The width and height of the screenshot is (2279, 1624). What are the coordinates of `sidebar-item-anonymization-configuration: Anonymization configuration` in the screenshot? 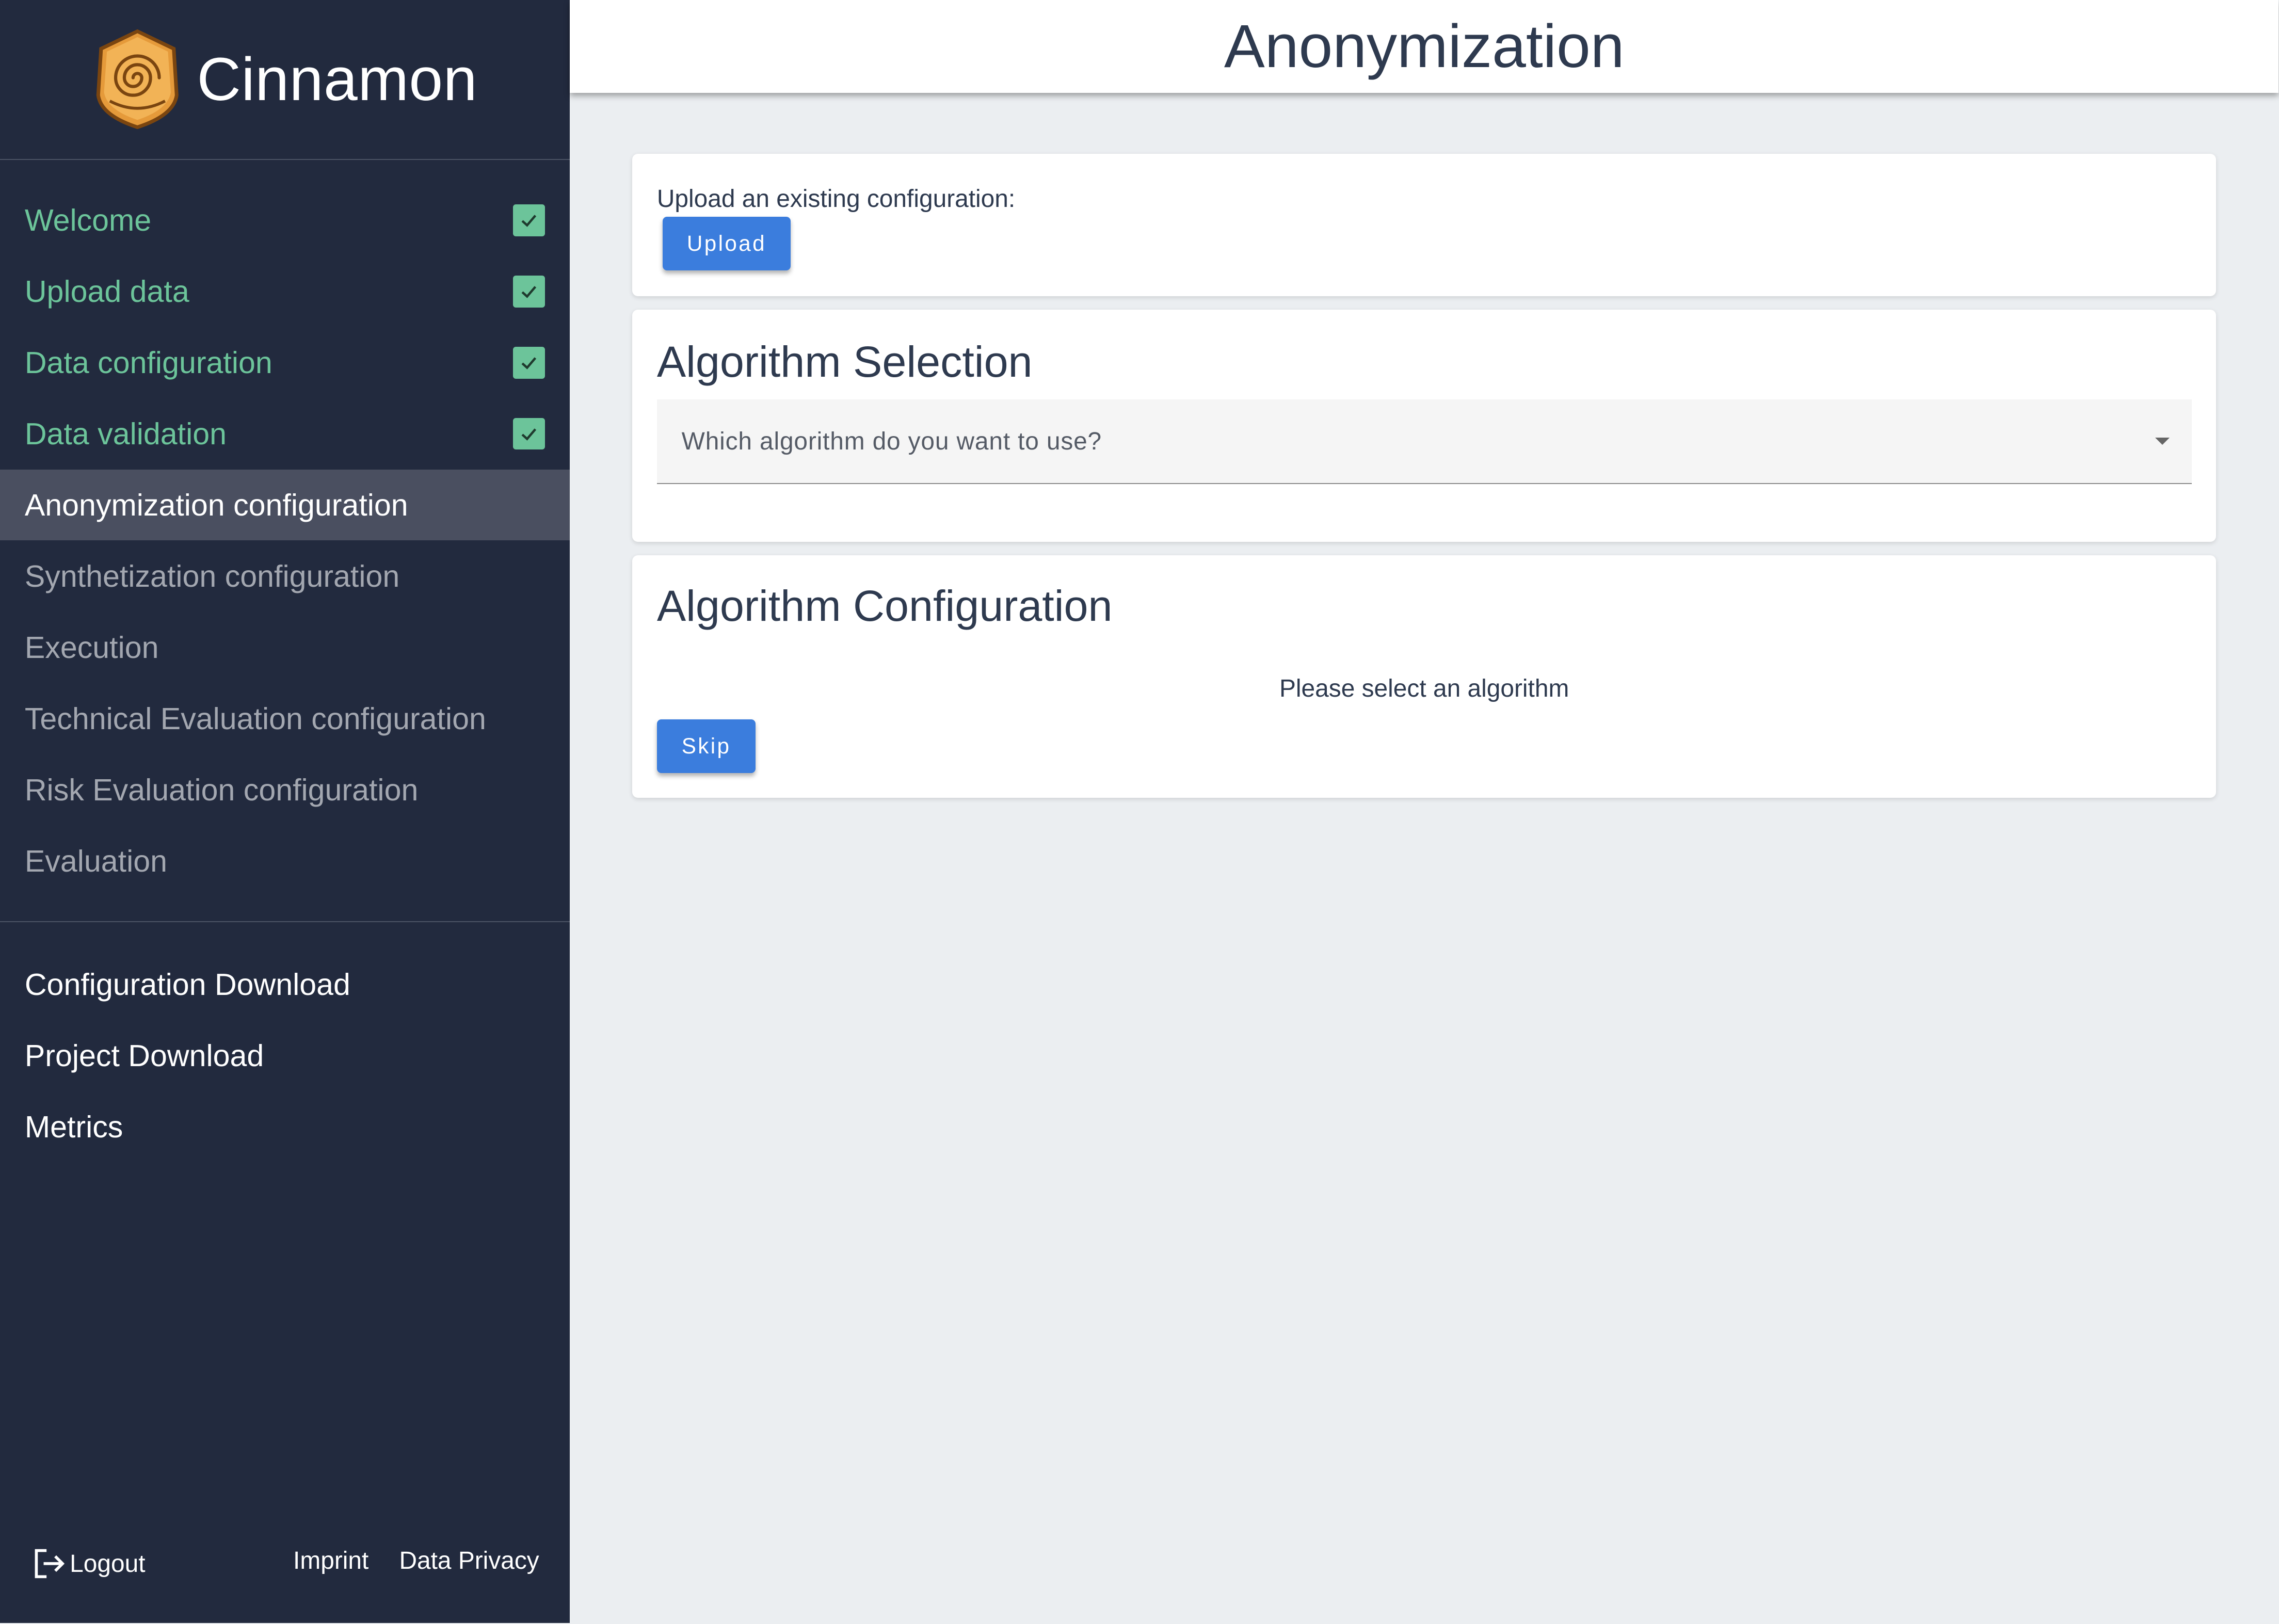 It's located at (285, 505).